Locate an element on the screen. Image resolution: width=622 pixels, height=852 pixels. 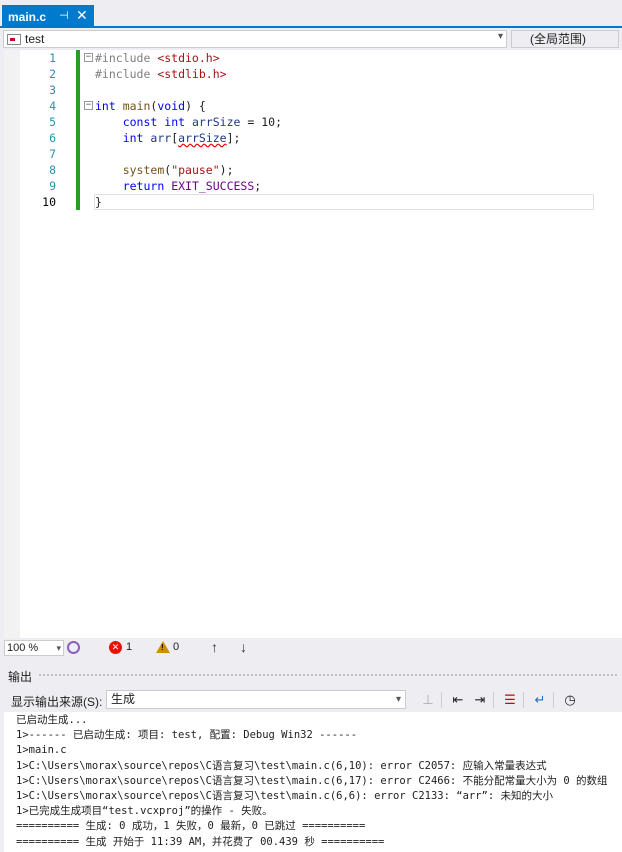
next-message-icon: ⇥ is located at coordinates (480, 700).